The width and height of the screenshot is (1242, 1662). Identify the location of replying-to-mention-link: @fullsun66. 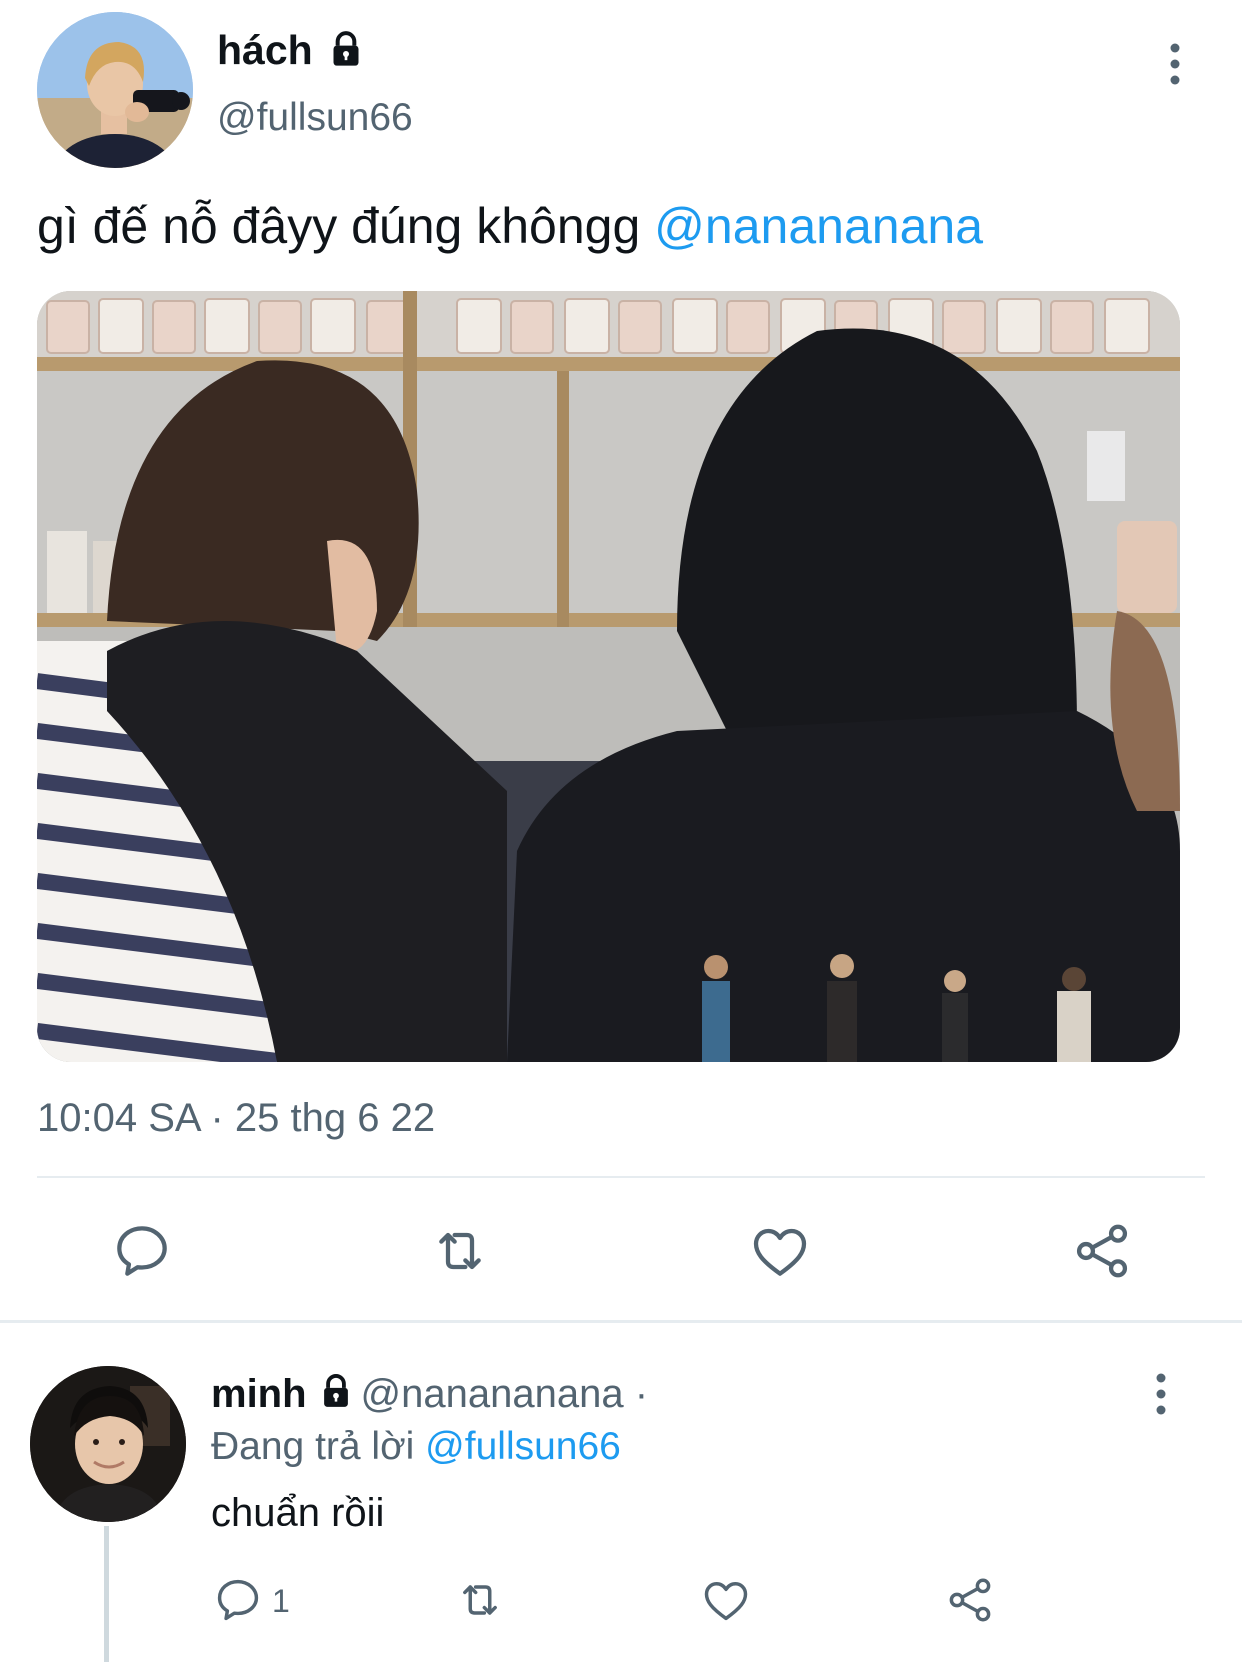
(523, 1446).